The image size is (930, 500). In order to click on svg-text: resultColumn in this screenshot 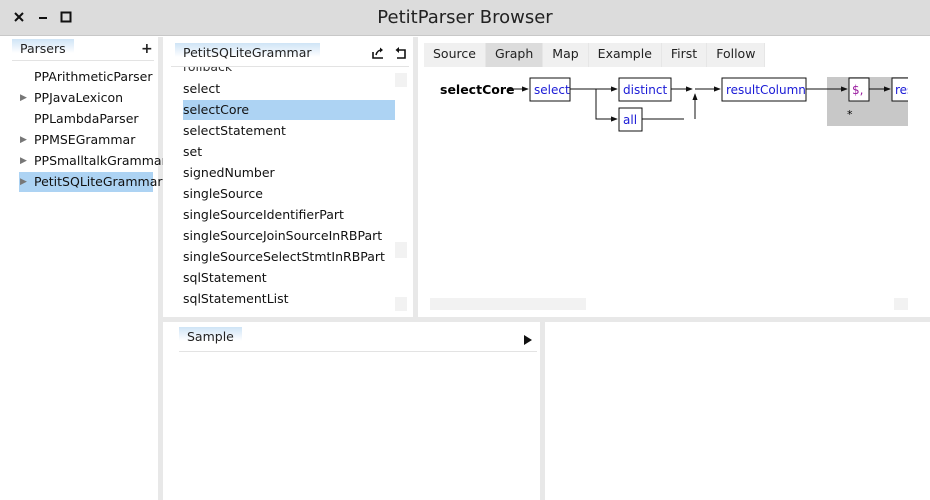, I will do `click(766, 90)`.